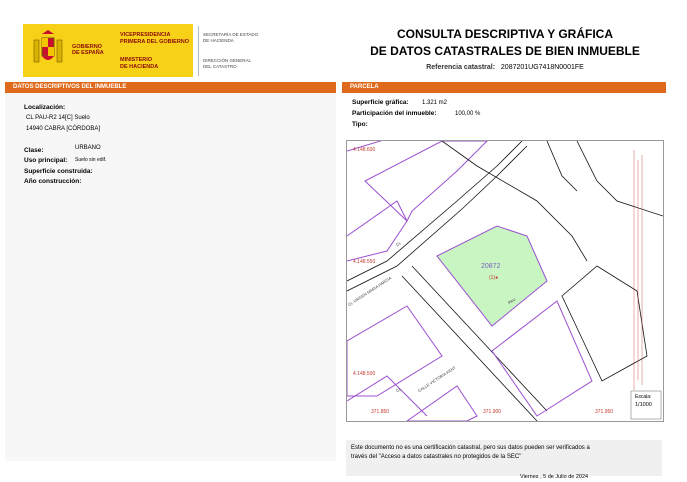 The width and height of the screenshot is (687, 482). I want to click on localizacion-line2: 14940 CABRA [CÓRDOBA], so click(63, 129).